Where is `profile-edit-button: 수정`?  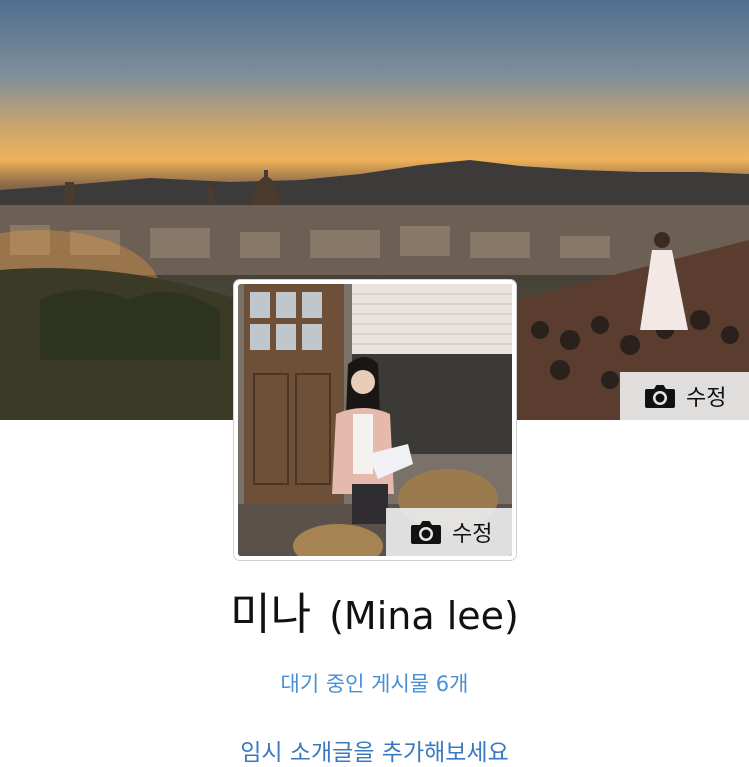 profile-edit-button: 수정 is located at coordinates (449, 532).